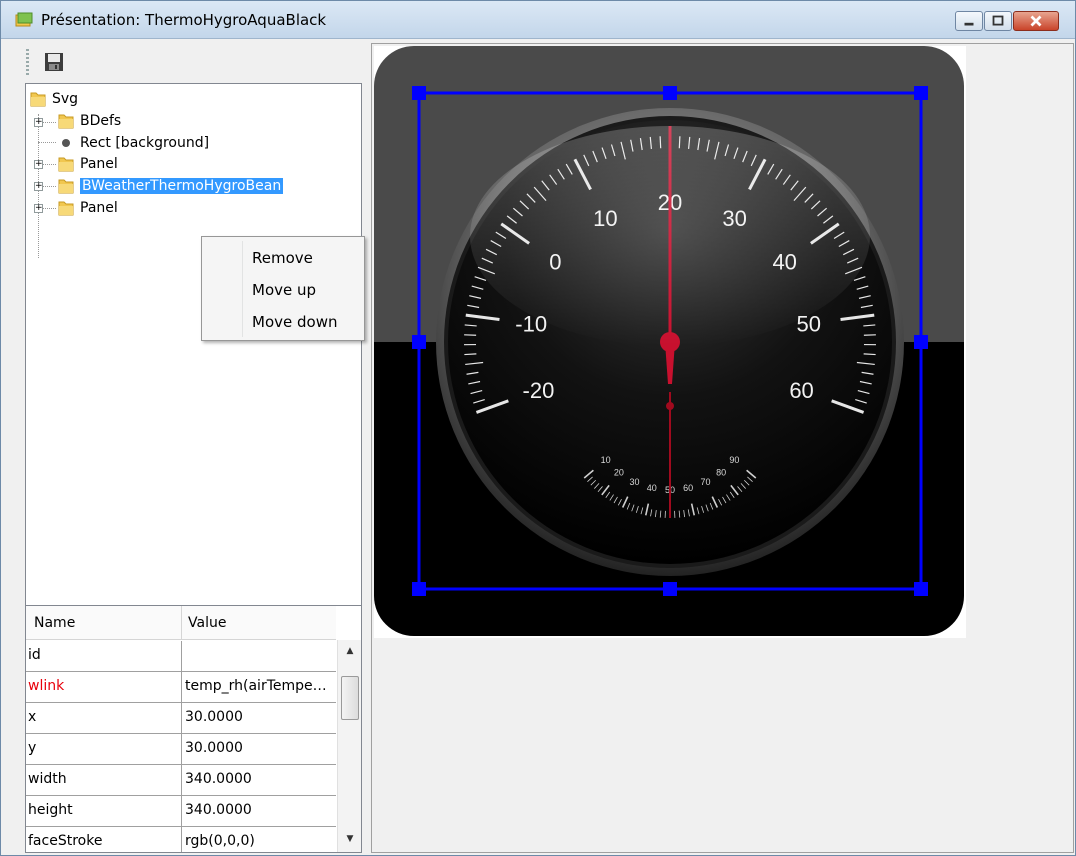 The width and height of the screenshot is (1076, 856). What do you see at coordinates (181, 839) in the screenshot?
I see `property-row-facestroke: faceStroke rgb(0,0,0)` at bounding box center [181, 839].